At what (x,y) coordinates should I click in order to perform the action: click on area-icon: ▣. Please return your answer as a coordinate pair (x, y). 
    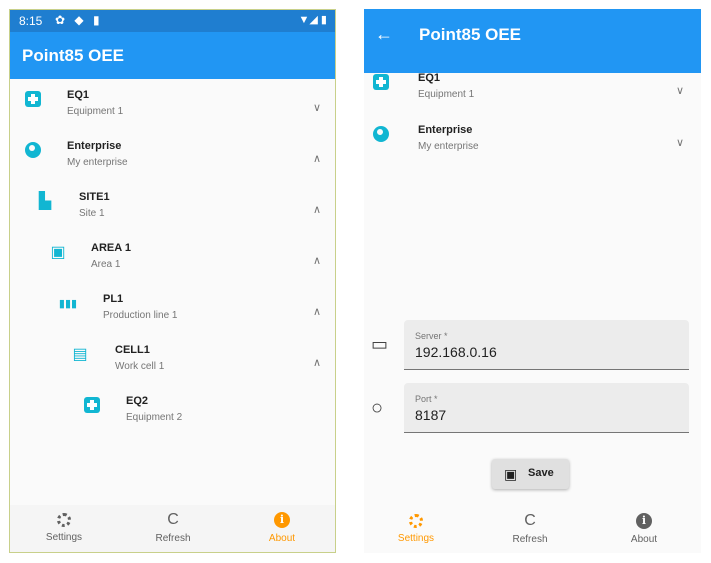
    Looking at the image, I should click on (58, 252).